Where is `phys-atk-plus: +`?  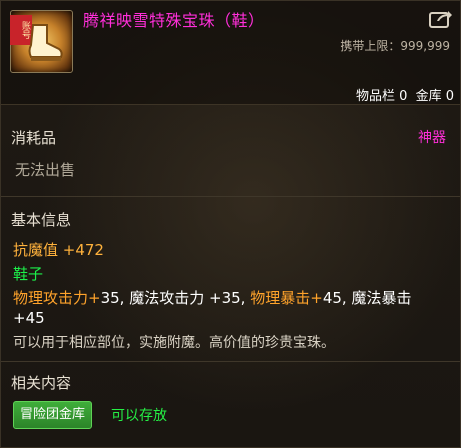 phys-atk-plus: + is located at coordinates (94, 298).